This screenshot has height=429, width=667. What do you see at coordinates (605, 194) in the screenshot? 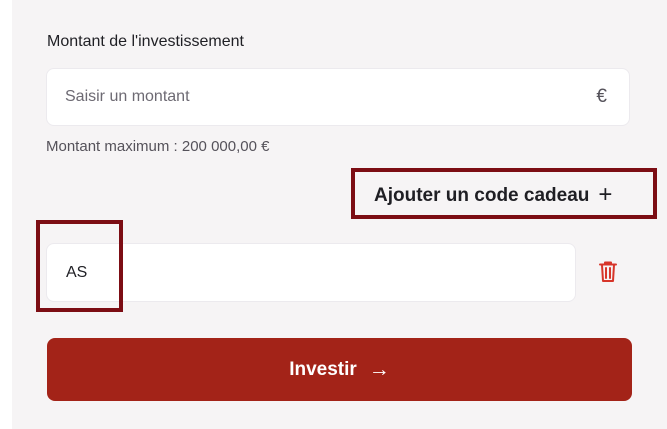
I see `plus-icon: +` at bounding box center [605, 194].